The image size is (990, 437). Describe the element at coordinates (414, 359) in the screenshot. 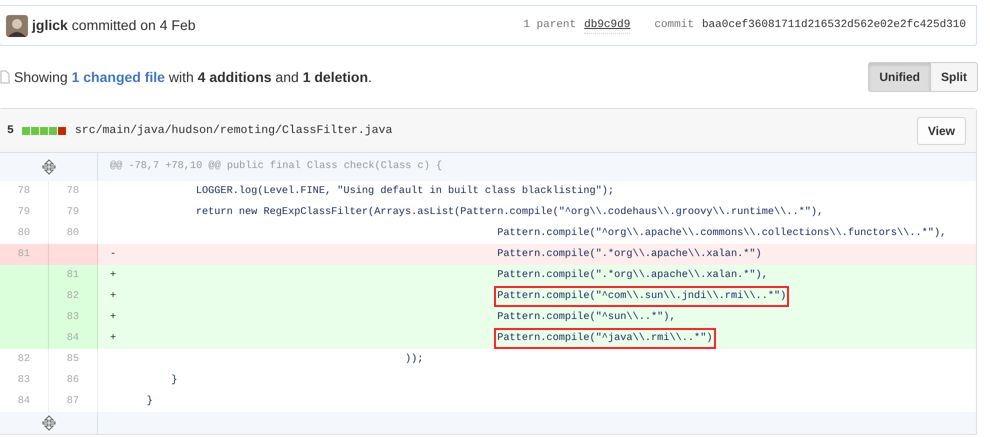

I see `code-line: ));` at that location.